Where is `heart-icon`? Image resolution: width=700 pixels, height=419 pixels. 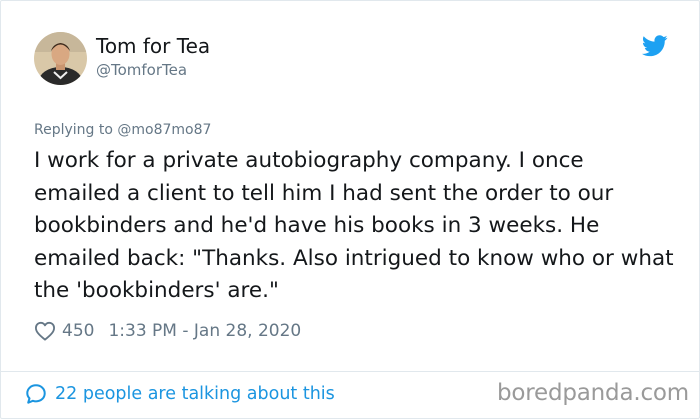 heart-icon is located at coordinates (45, 331).